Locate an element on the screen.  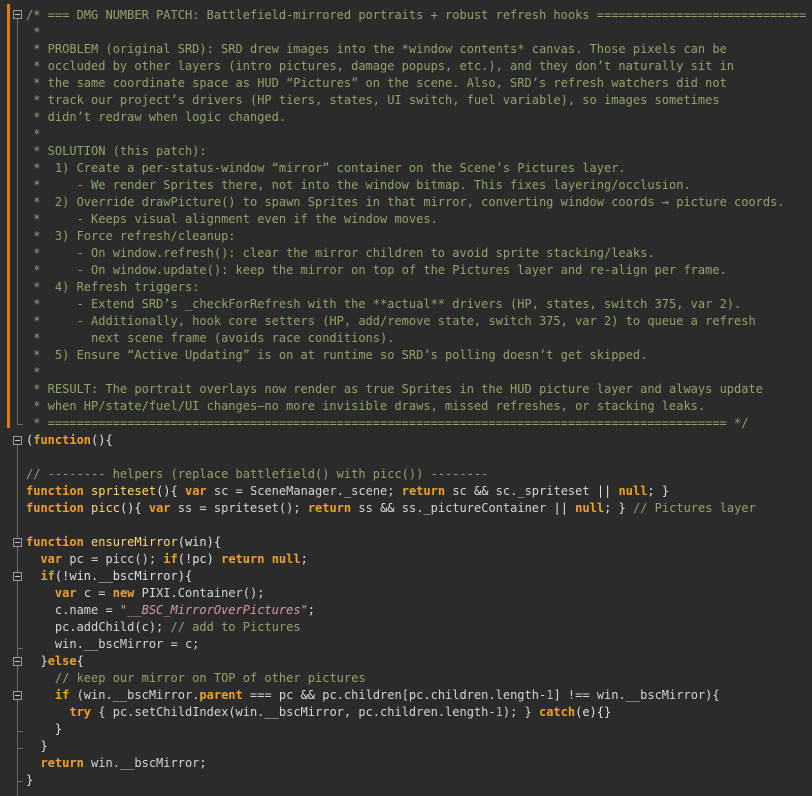
comment-token: * 4) Refresh triggers: is located at coordinates (113, 287).